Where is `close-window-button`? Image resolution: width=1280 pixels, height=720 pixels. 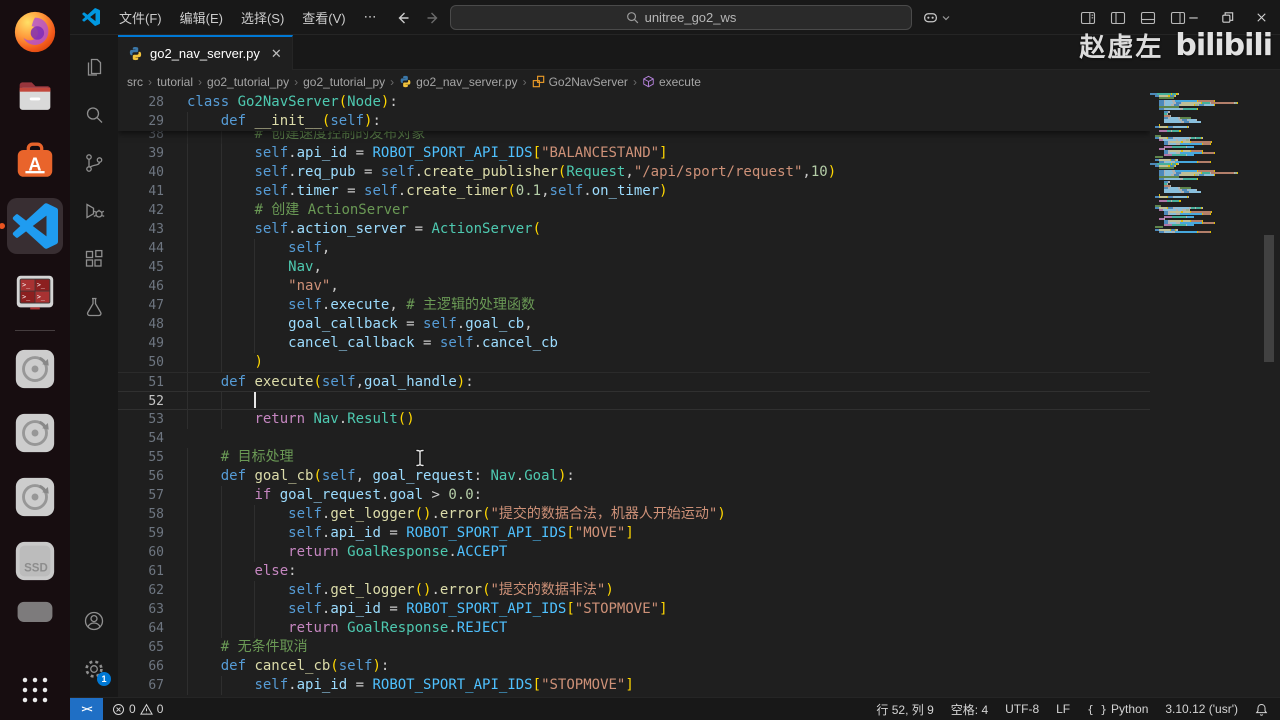
close-window-button is located at coordinates (1261, 18).